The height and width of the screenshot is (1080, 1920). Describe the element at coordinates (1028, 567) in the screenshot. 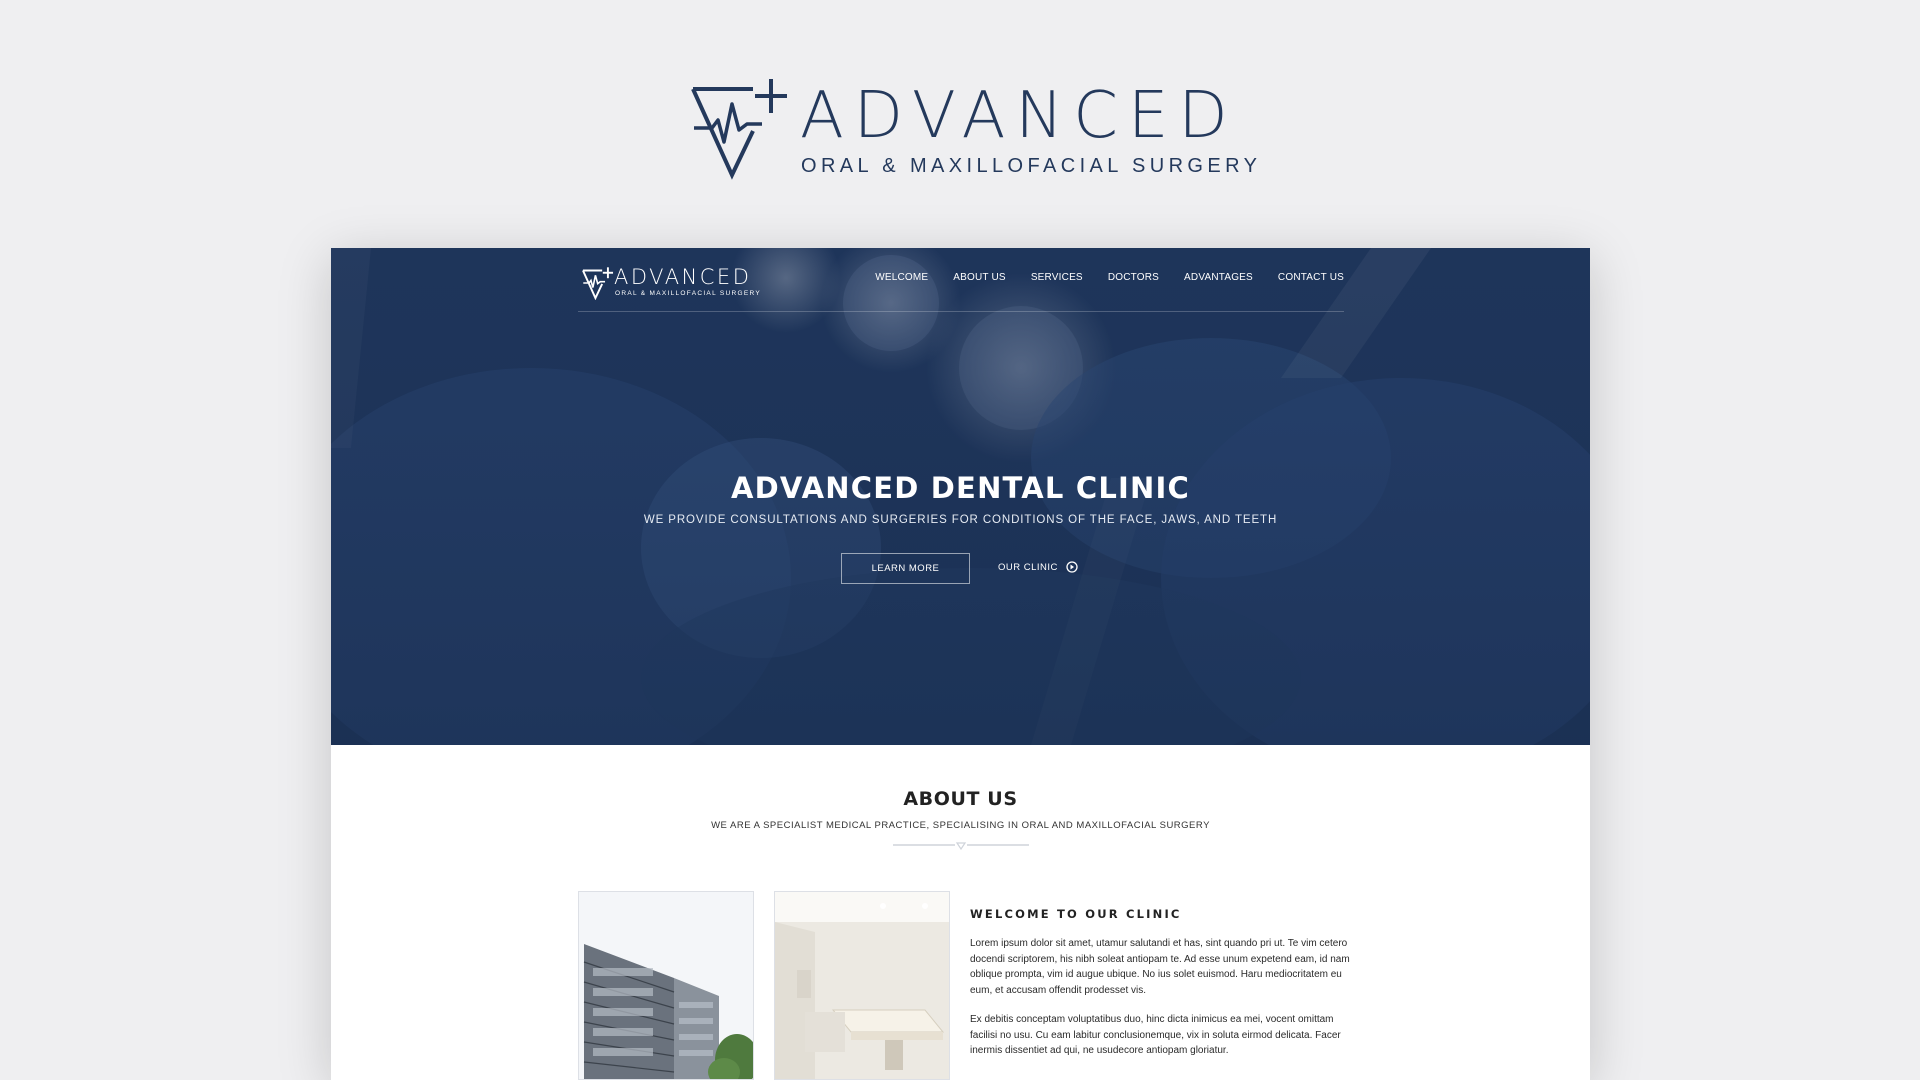

I see `our-clinic-label: OUR CLINIC` at that location.